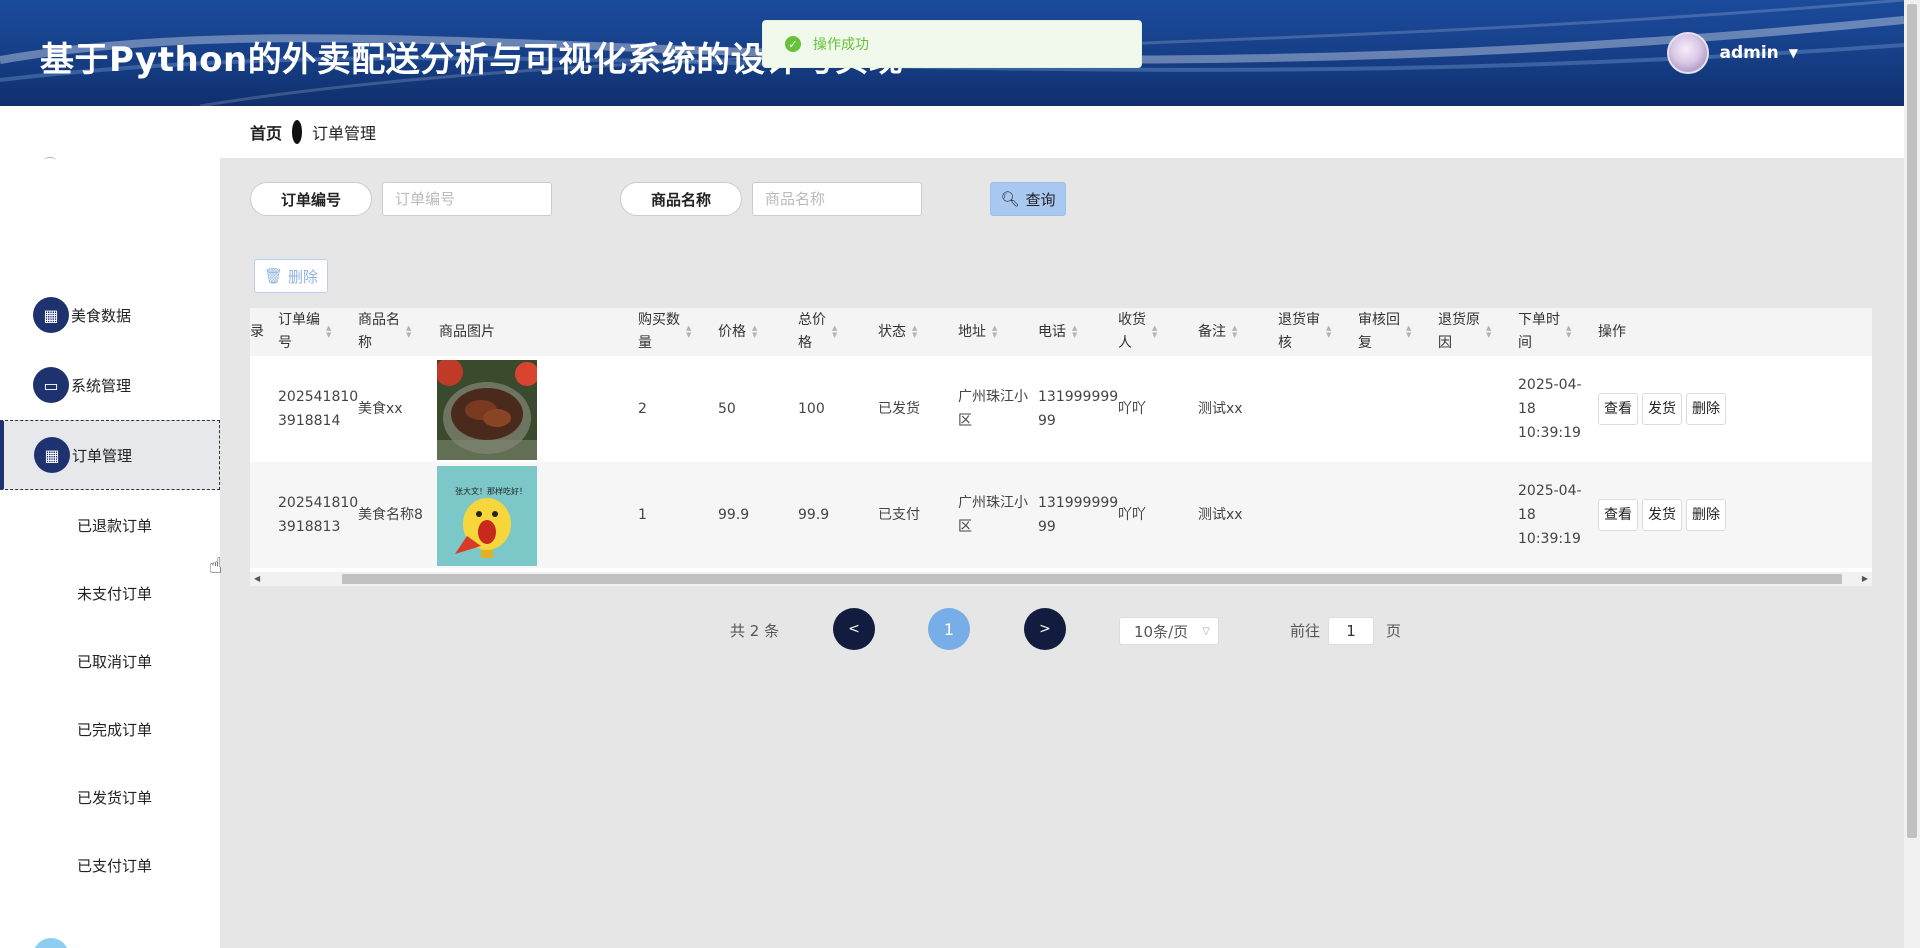  What do you see at coordinates (51, 315) in the screenshot?
I see `grid-icon: ▦` at bounding box center [51, 315].